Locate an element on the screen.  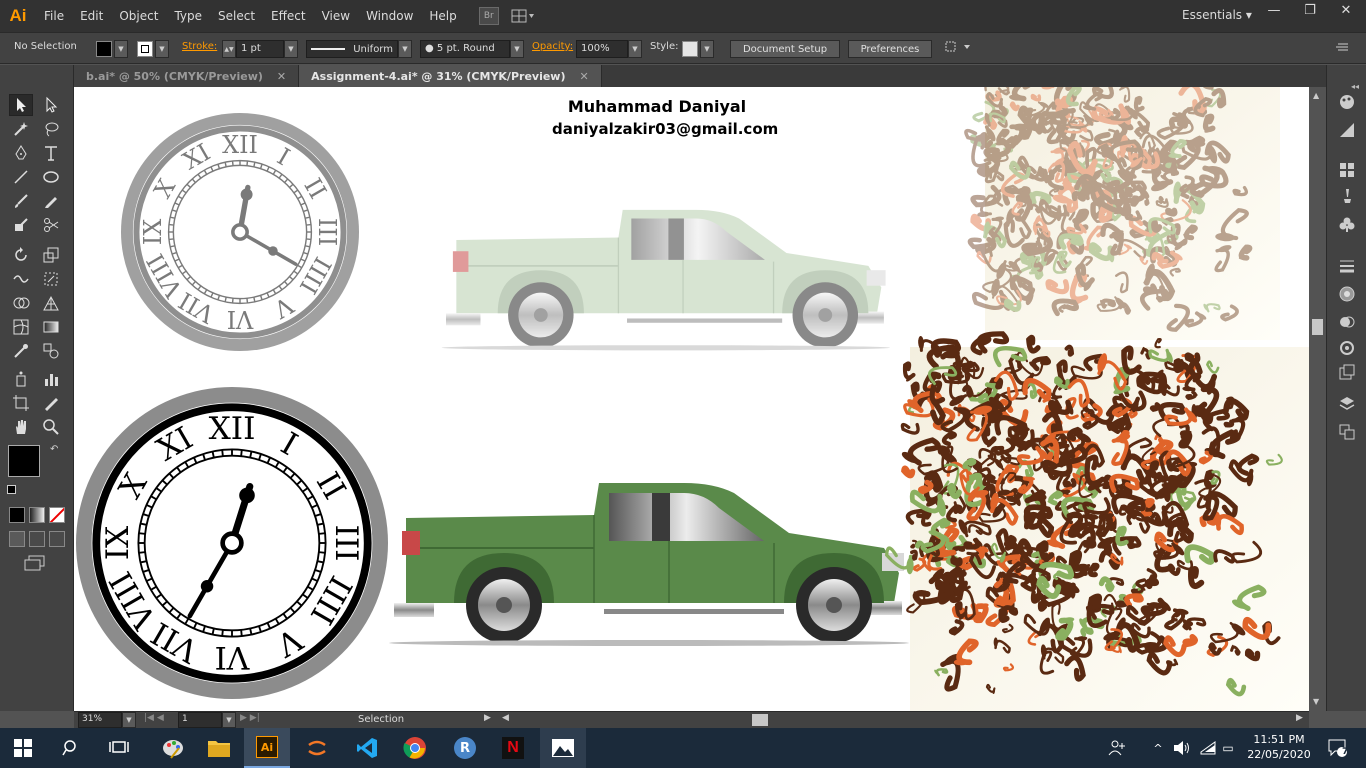
opacity-label: Opacity: is located at coordinates (552, 46).